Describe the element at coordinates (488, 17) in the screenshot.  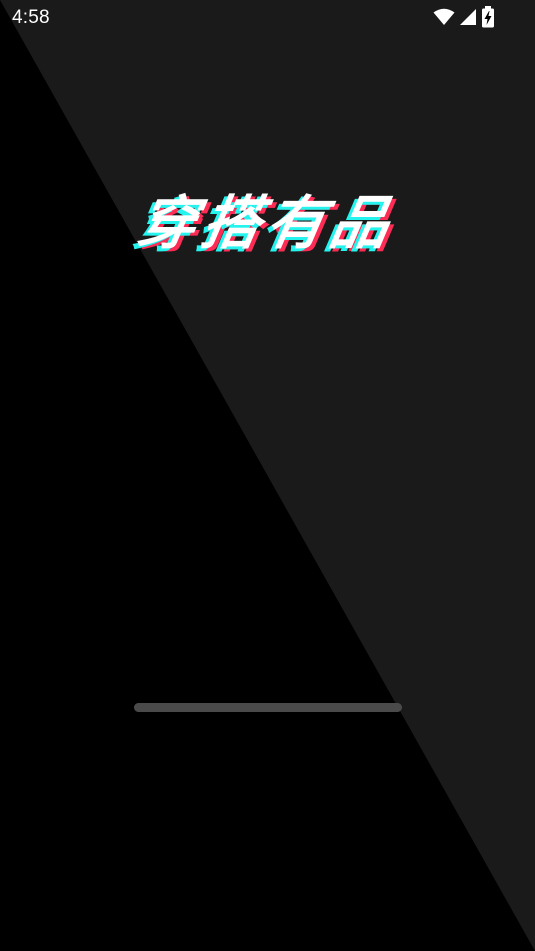
I see `battery-charging-icon` at that location.